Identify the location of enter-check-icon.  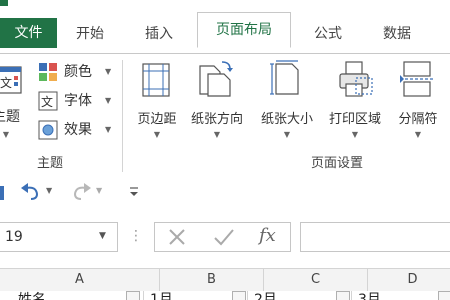
(224, 237).